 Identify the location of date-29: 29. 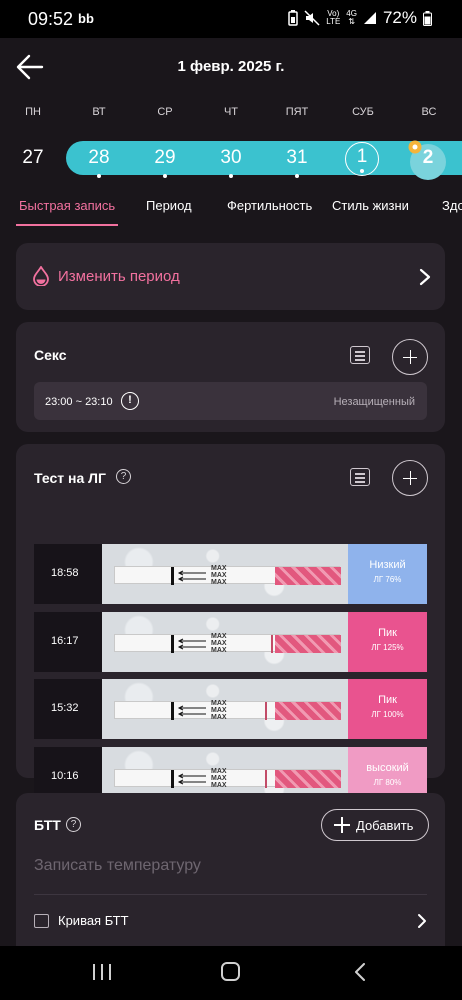
(165, 162).